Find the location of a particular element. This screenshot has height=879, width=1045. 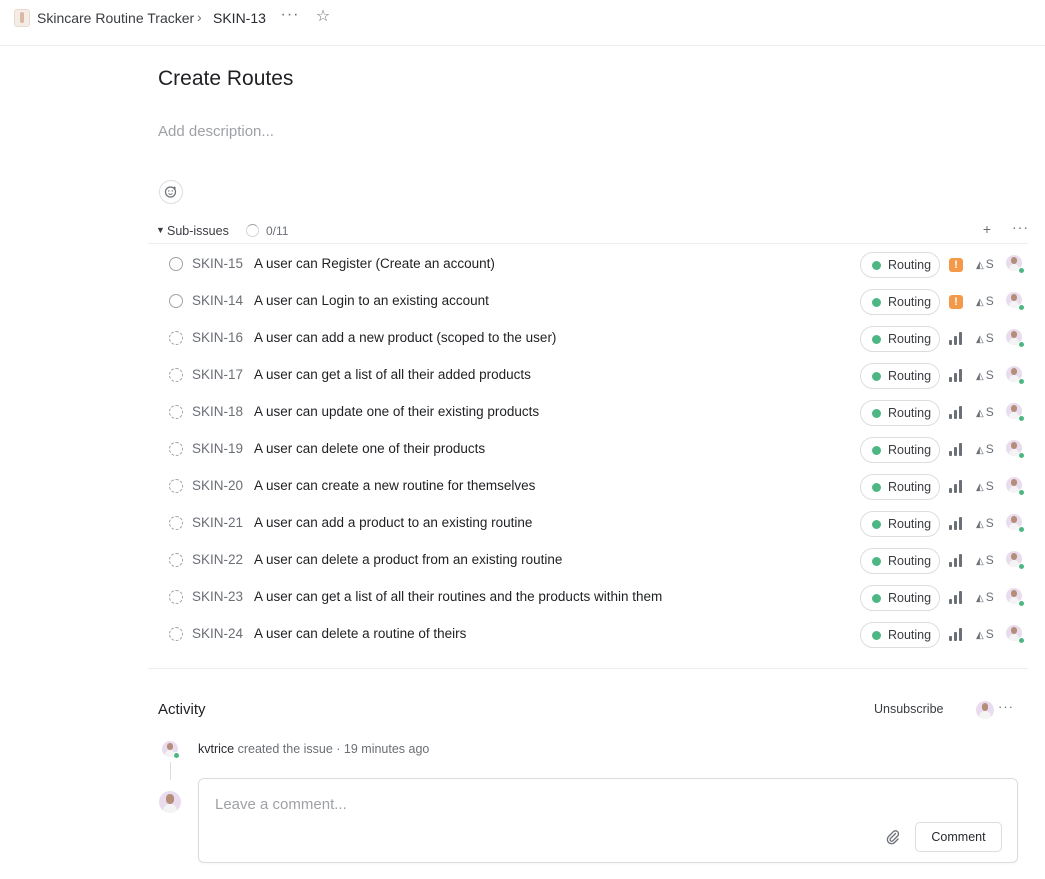

event-user: kvtrice is located at coordinates (216, 749).